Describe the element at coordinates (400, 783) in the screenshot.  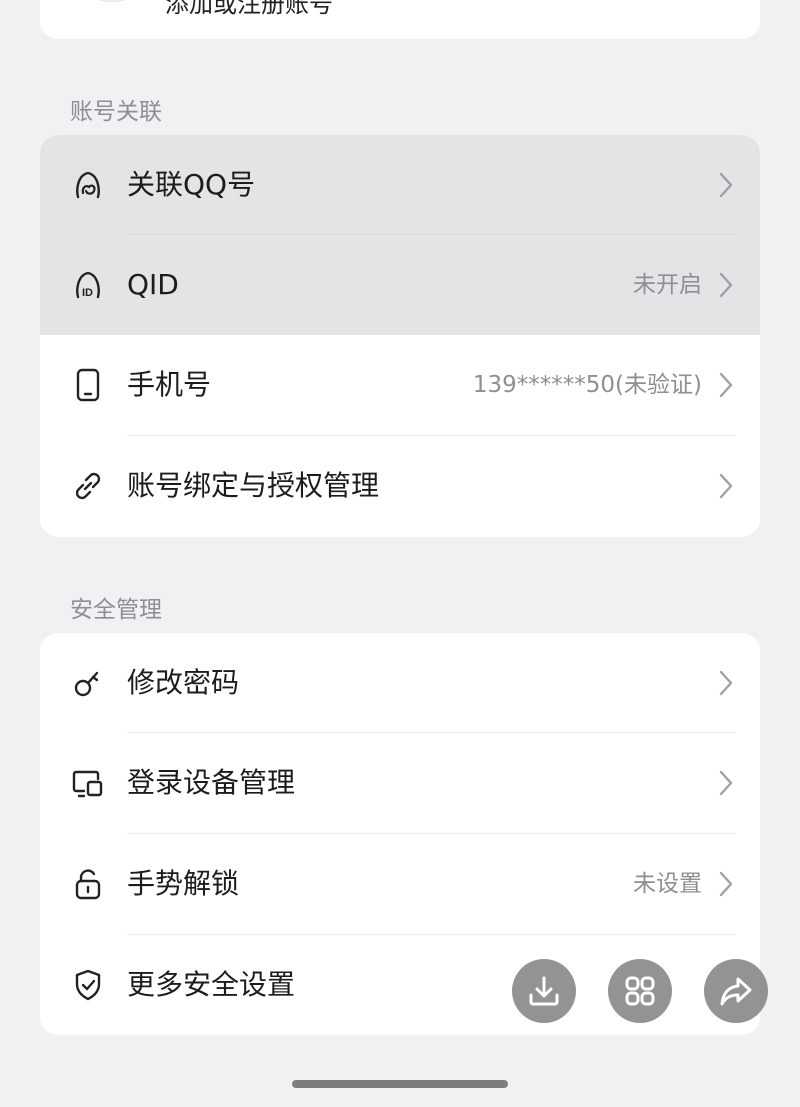
I see `row-login-devices: 登录设备管理` at that location.